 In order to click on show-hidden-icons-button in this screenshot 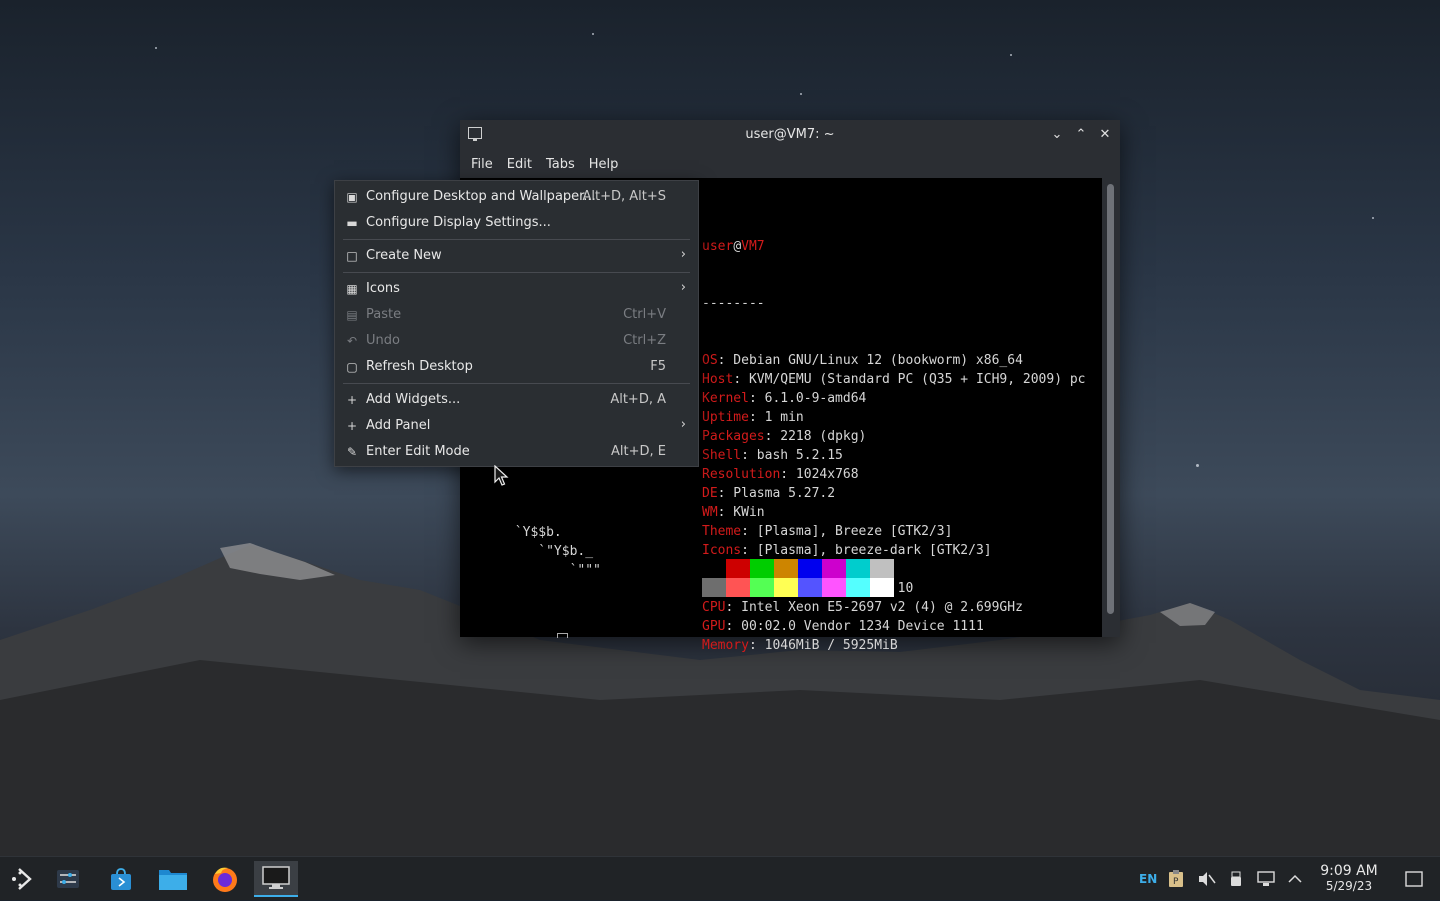, I will do `click(1295, 879)`.